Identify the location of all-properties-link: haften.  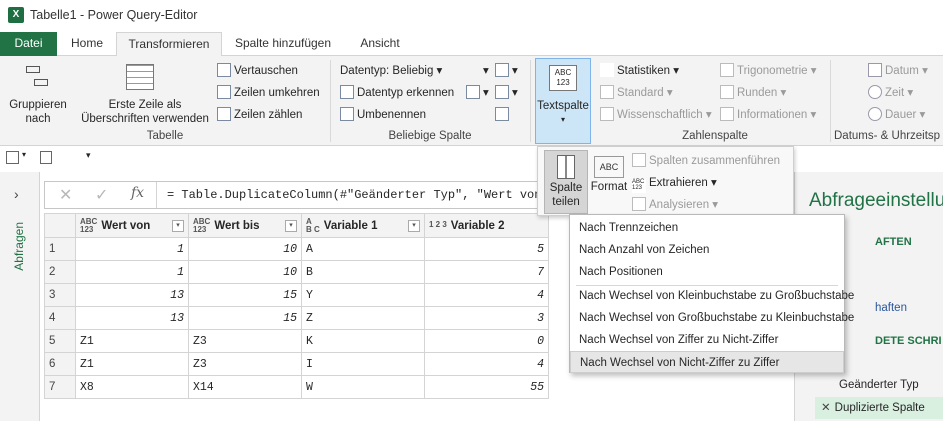
(891, 308).